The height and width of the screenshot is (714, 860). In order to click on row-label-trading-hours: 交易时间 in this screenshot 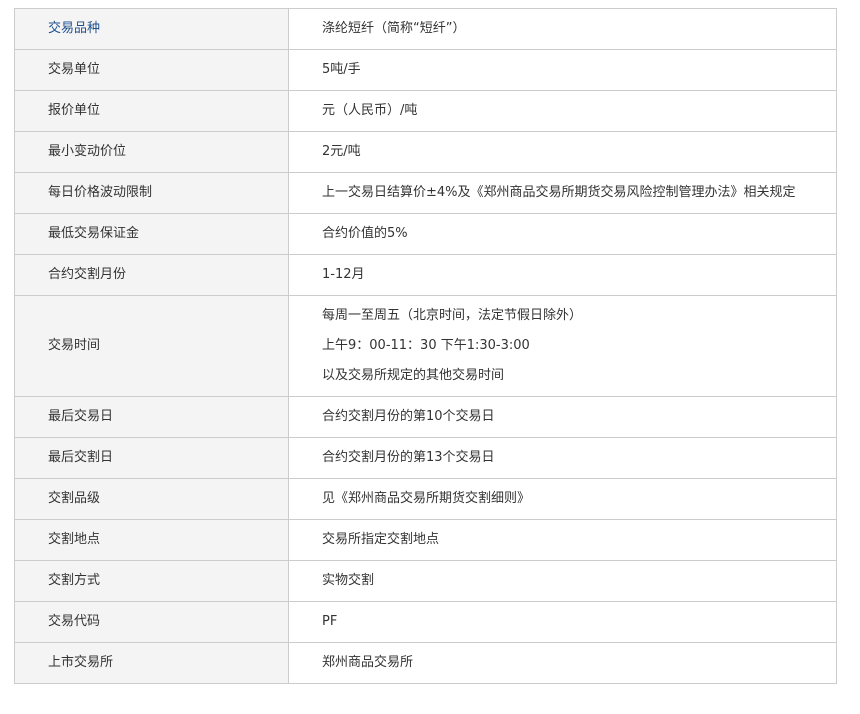, I will do `click(151, 346)`.